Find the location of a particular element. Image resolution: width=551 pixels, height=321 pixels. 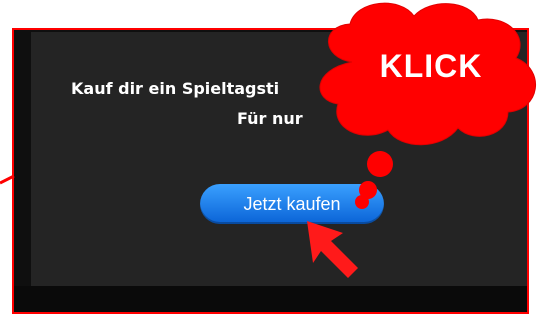

buy-now-label: Jetzt kaufen is located at coordinates (292, 203).